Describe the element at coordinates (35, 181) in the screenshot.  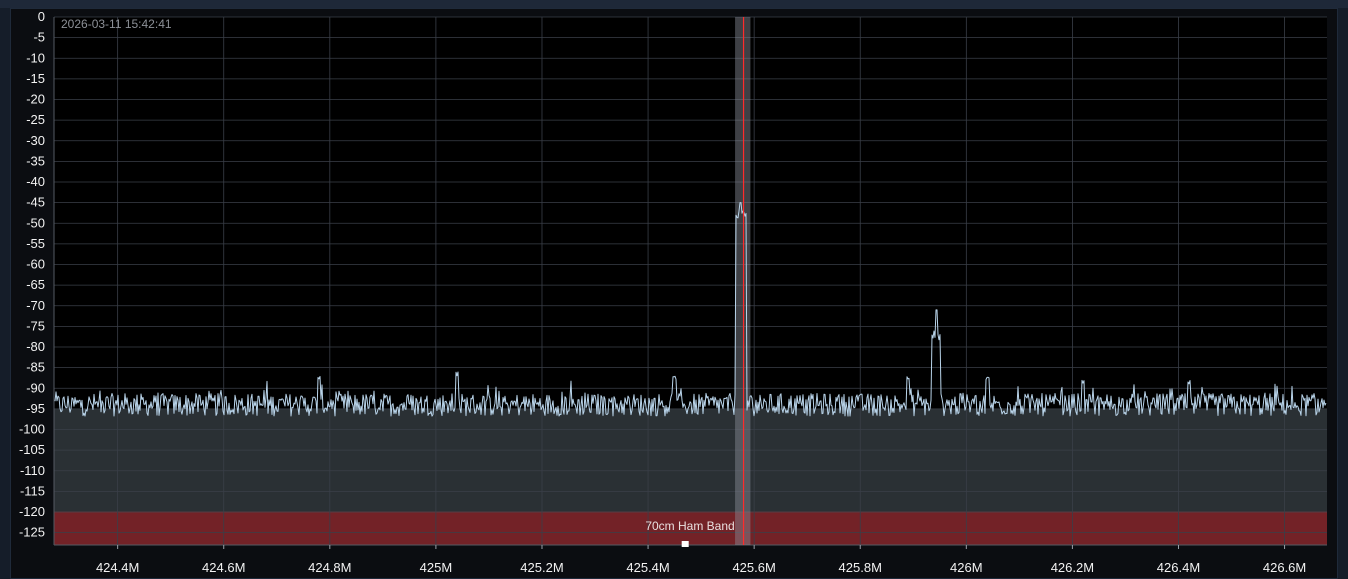
I see `y-tick-label: -40` at that location.